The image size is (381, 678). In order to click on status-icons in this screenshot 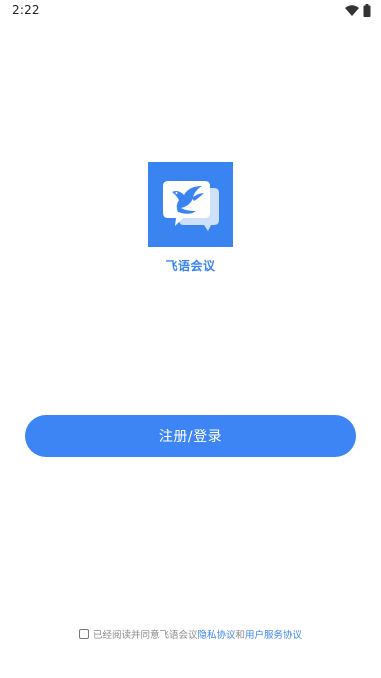, I will do `click(358, 10)`.